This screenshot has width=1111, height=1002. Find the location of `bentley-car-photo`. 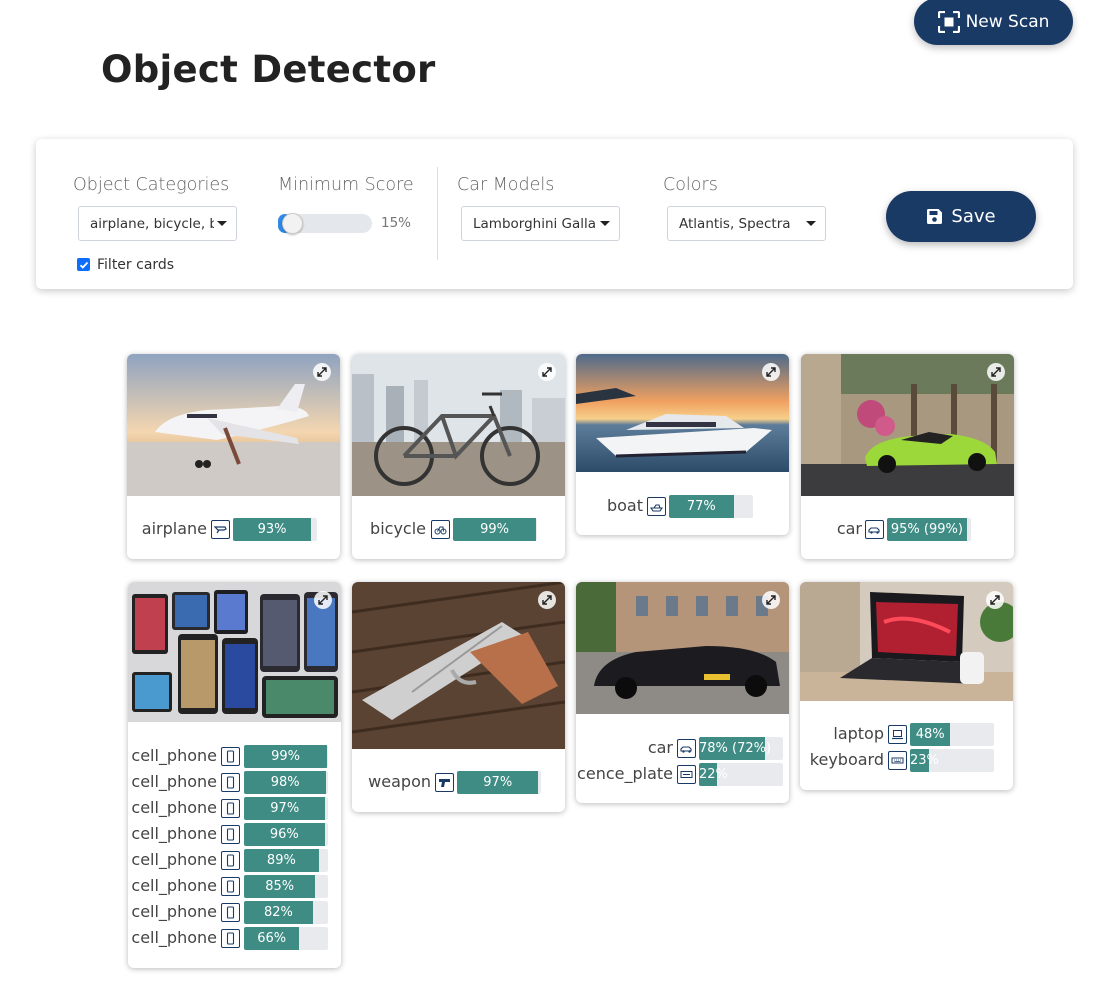

bentley-car-photo is located at coordinates (682, 648).